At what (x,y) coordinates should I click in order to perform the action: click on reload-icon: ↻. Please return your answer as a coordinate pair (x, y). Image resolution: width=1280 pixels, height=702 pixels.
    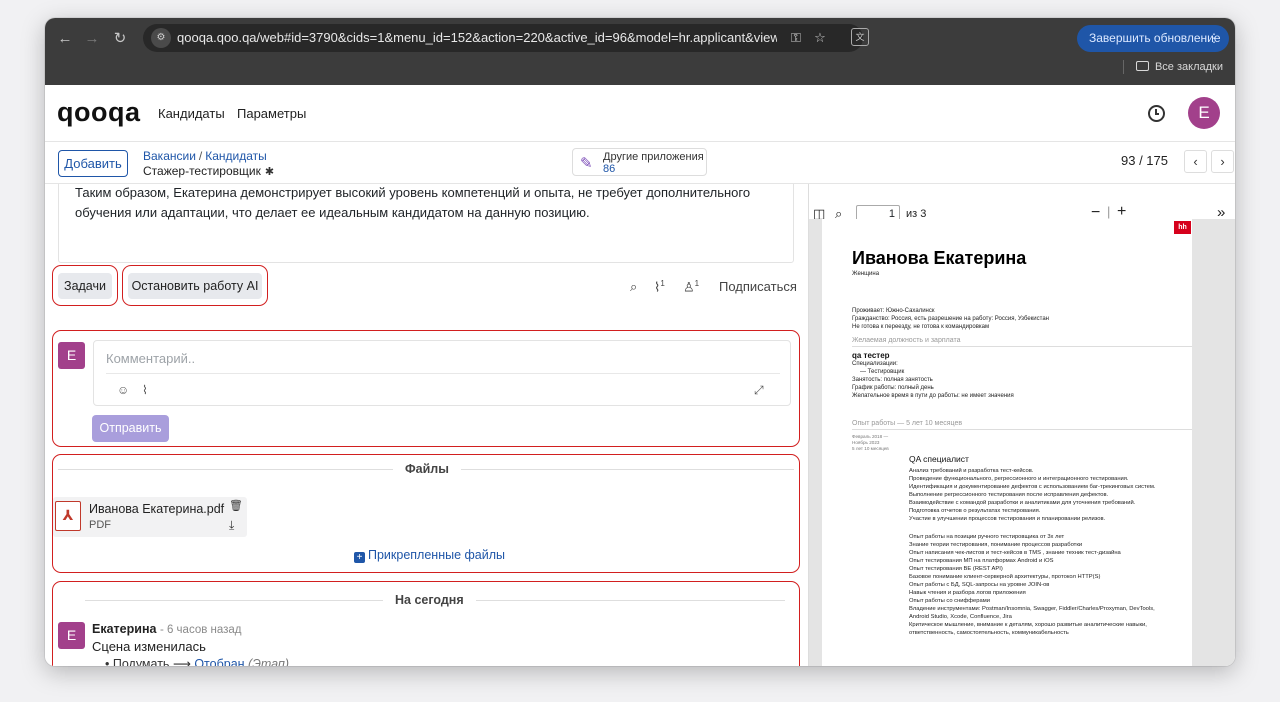
    Looking at the image, I should click on (120, 39).